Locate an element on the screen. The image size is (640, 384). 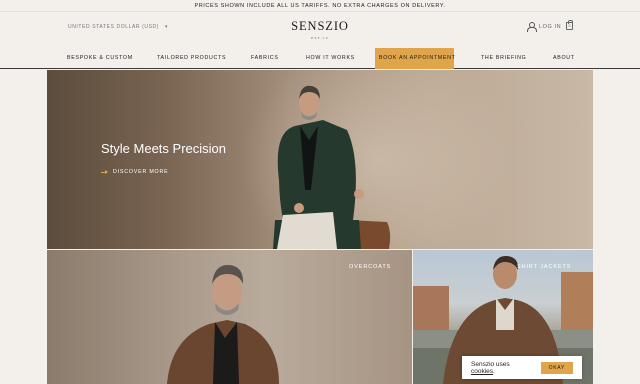
arrow-right-icon is located at coordinates (104, 171).